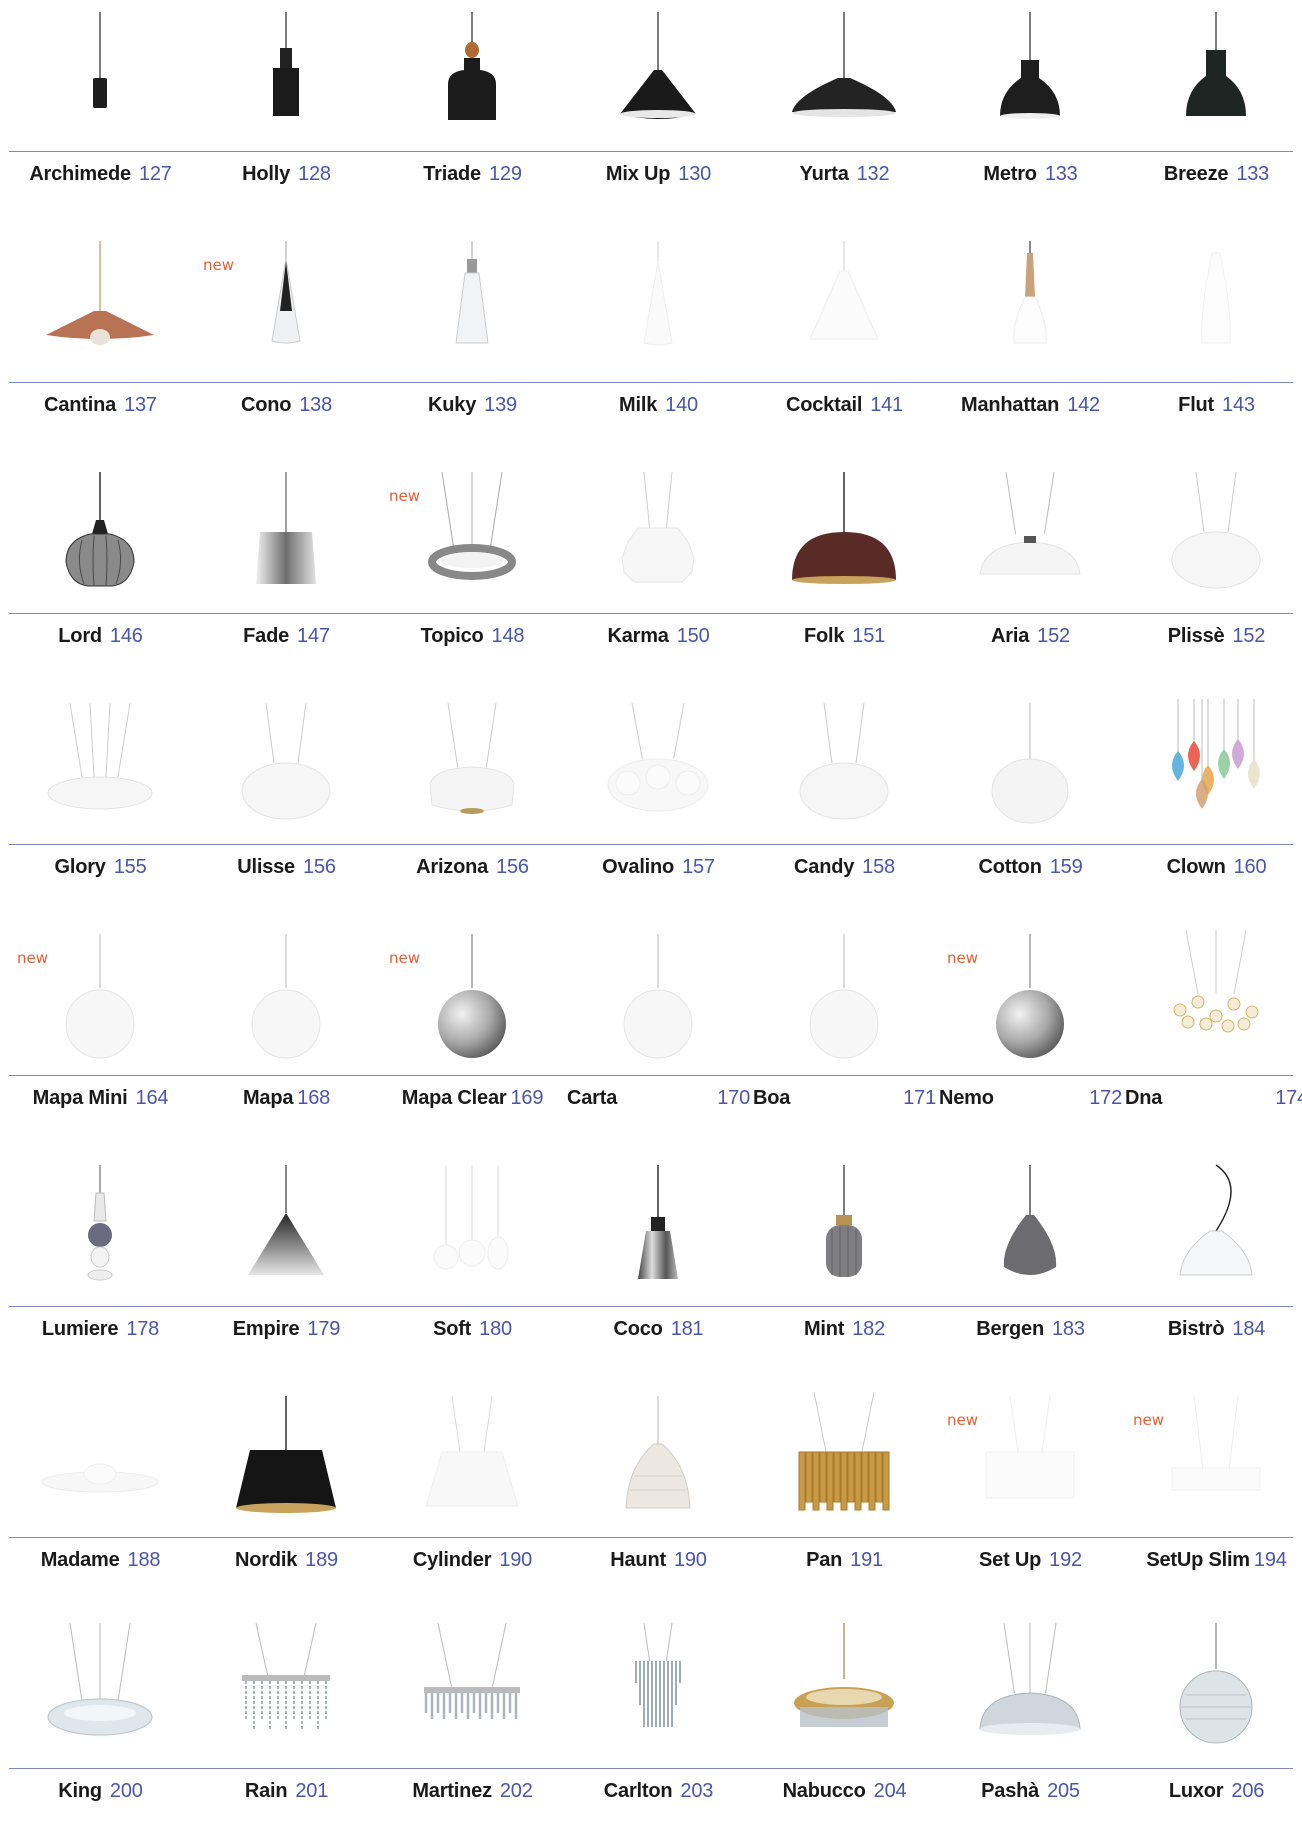 The width and height of the screenshot is (1302, 1848). What do you see at coordinates (286, 326) in the screenshot?
I see `product-item: new Cono 138` at bounding box center [286, 326].